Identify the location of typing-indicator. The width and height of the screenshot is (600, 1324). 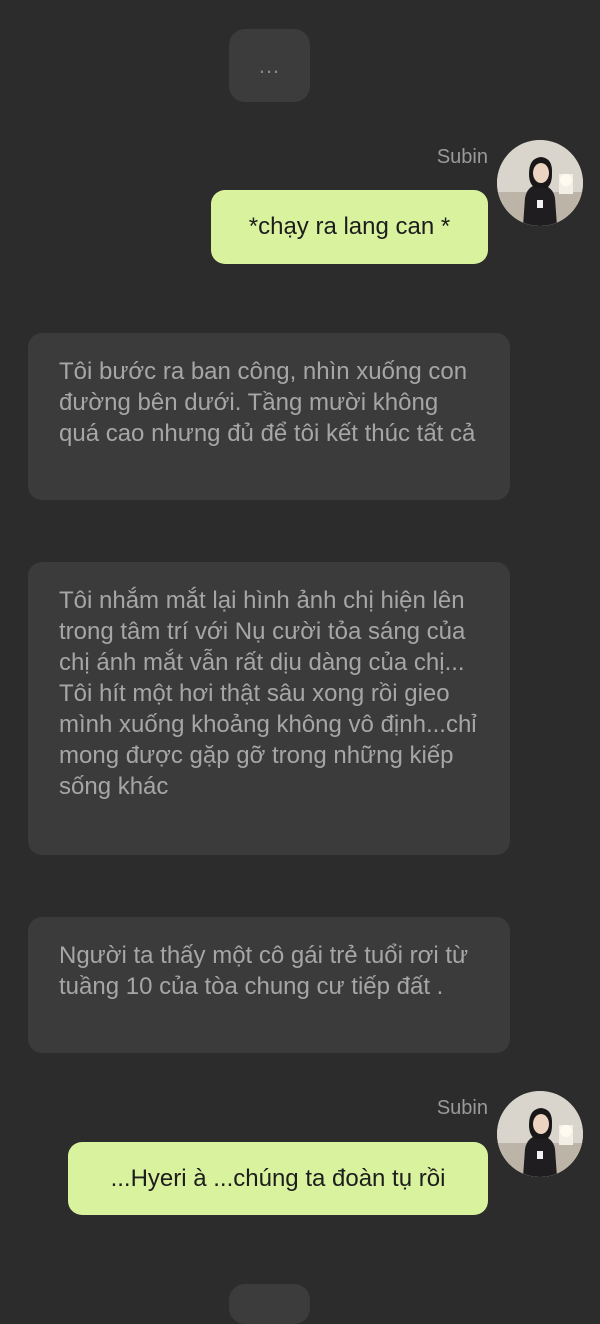
(269, 1304).